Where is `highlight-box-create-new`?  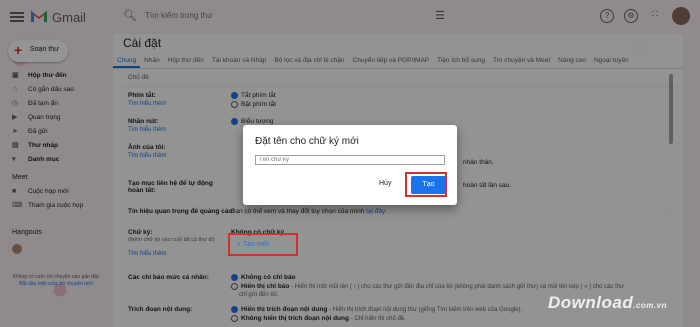 highlight-box-create-new is located at coordinates (263, 244).